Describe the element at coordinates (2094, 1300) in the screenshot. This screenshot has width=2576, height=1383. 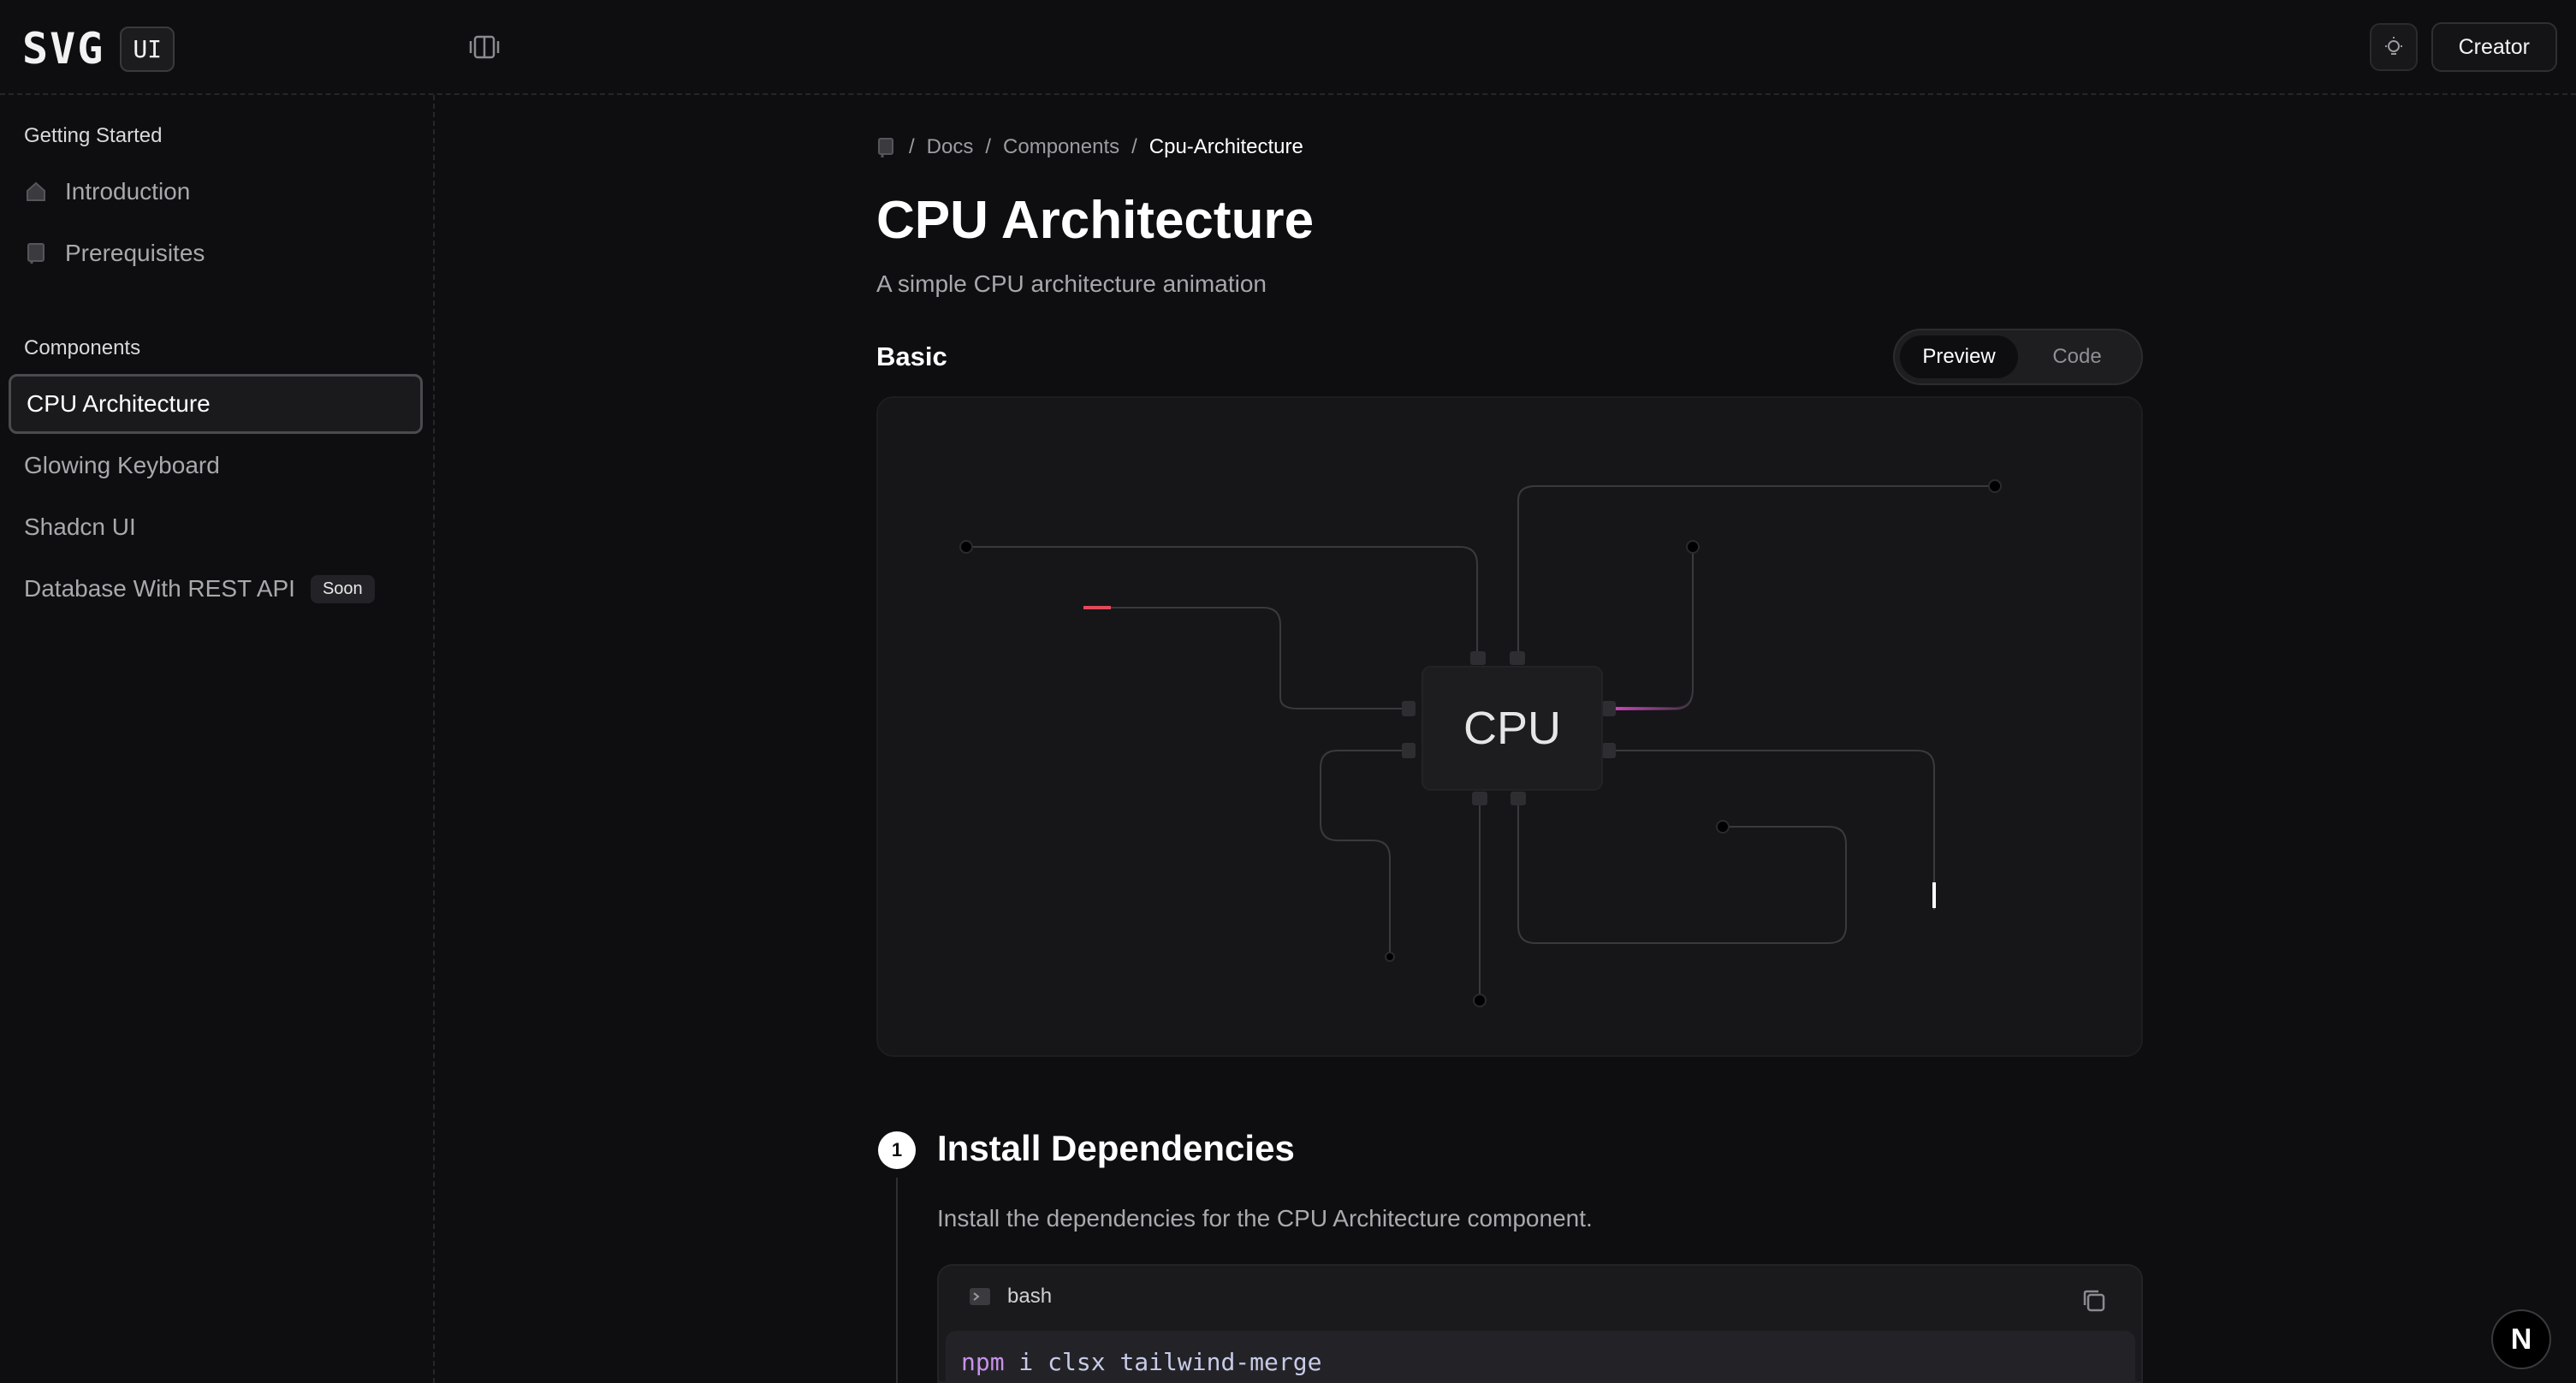
I see `copy-icon` at that location.